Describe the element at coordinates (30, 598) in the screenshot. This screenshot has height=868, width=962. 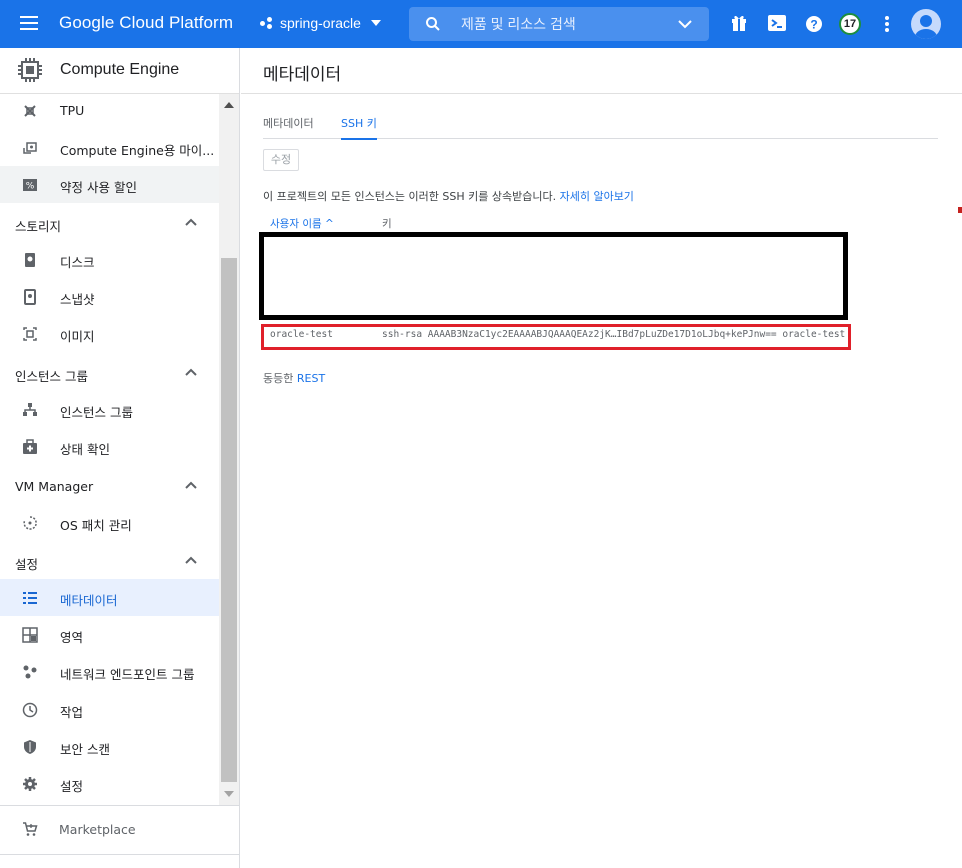
I see `metadata-icon` at that location.